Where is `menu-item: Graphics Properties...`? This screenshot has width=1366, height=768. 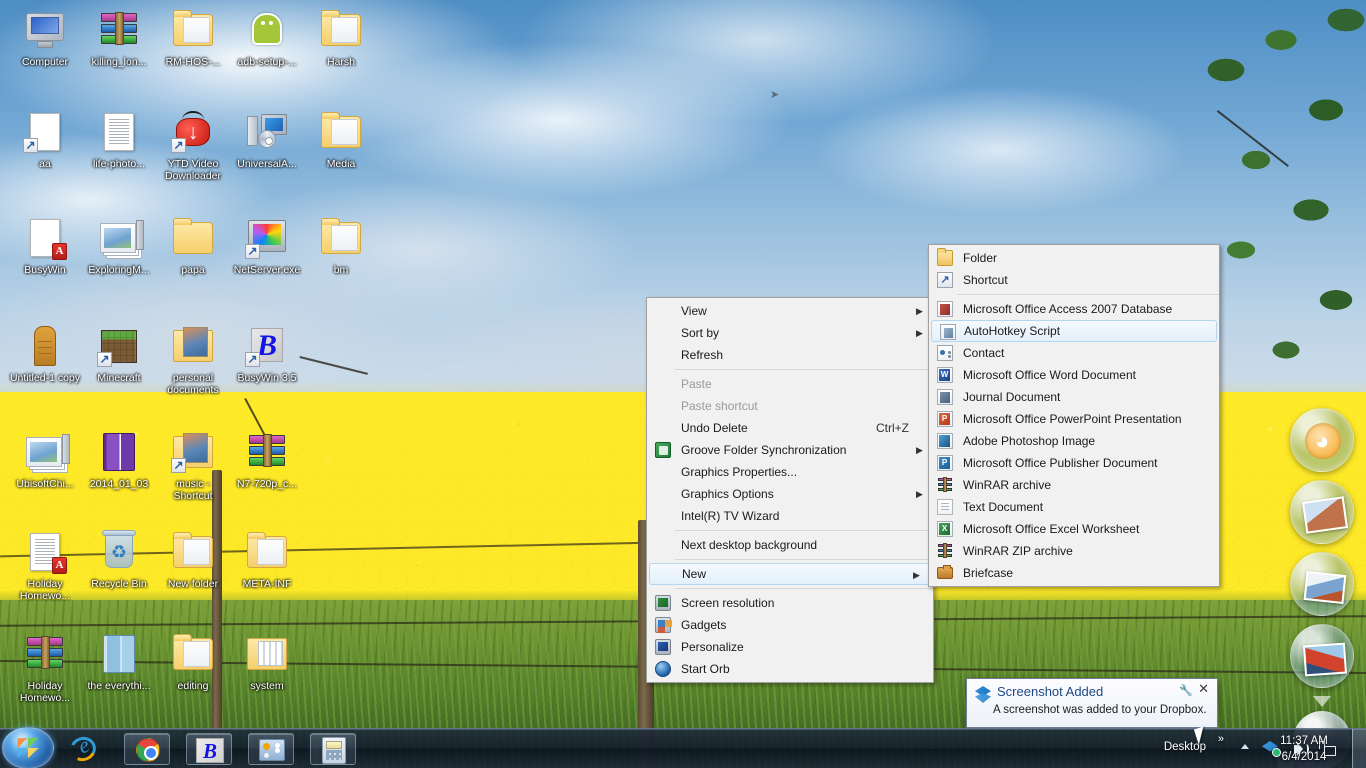
menu-item: Graphics Properties... is located at coordinates (790, 472).